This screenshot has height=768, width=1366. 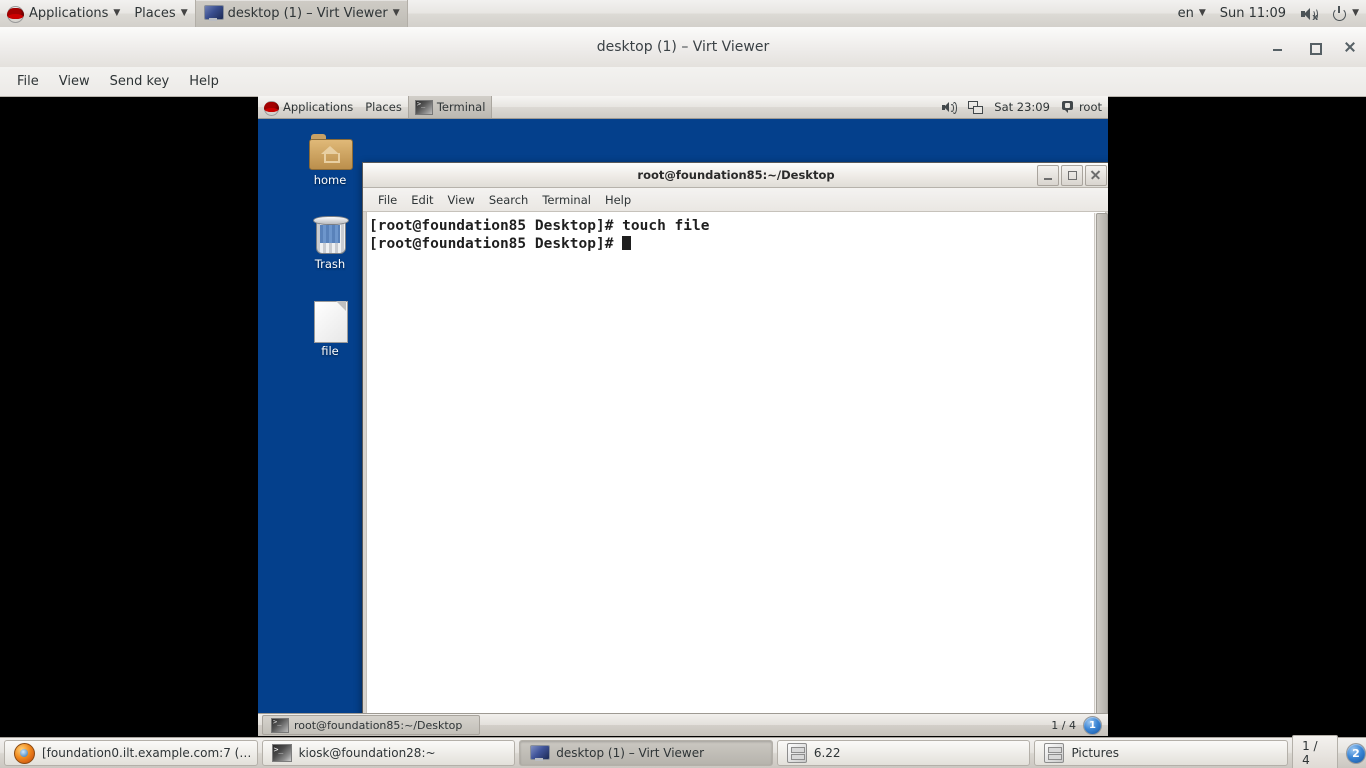 I want to click on terminal-minimize-button, so click(x=1048, y=175).